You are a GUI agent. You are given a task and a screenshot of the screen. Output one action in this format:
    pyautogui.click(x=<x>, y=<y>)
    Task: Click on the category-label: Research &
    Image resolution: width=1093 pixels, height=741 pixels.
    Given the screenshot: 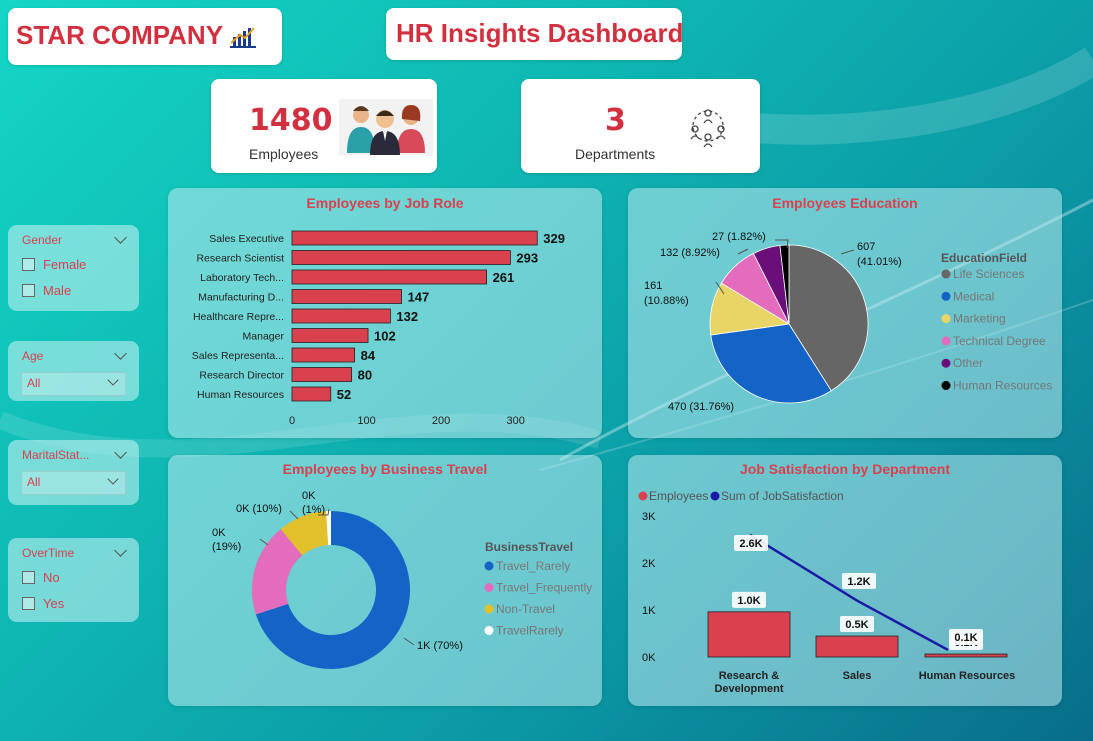 What is the action you would take?
    pyautogui.click(x=749, y=676)
    